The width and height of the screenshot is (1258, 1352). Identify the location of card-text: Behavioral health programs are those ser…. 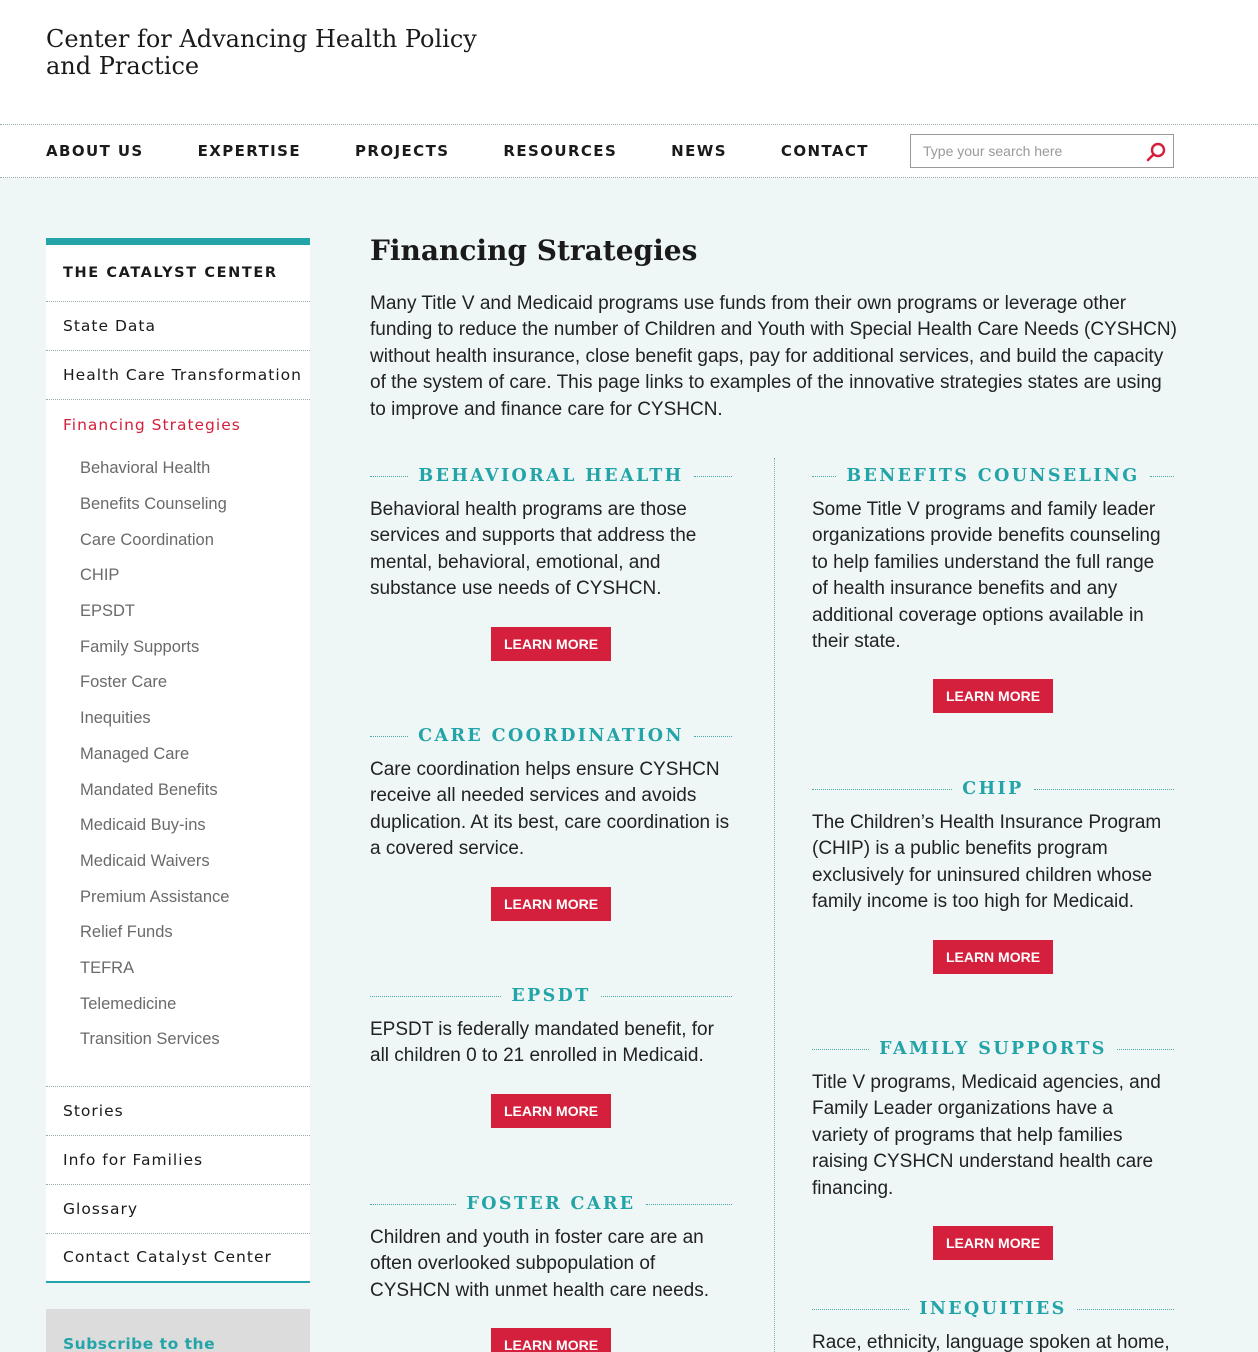
(533, 549).